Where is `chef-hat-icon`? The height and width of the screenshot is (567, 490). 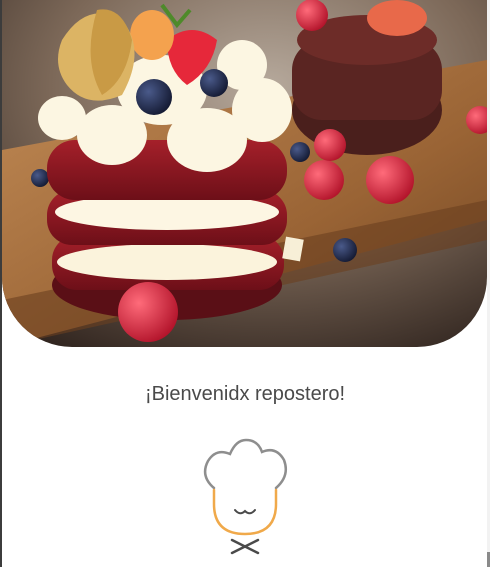 chef-hat-icon is located at coordinates (245, 498).